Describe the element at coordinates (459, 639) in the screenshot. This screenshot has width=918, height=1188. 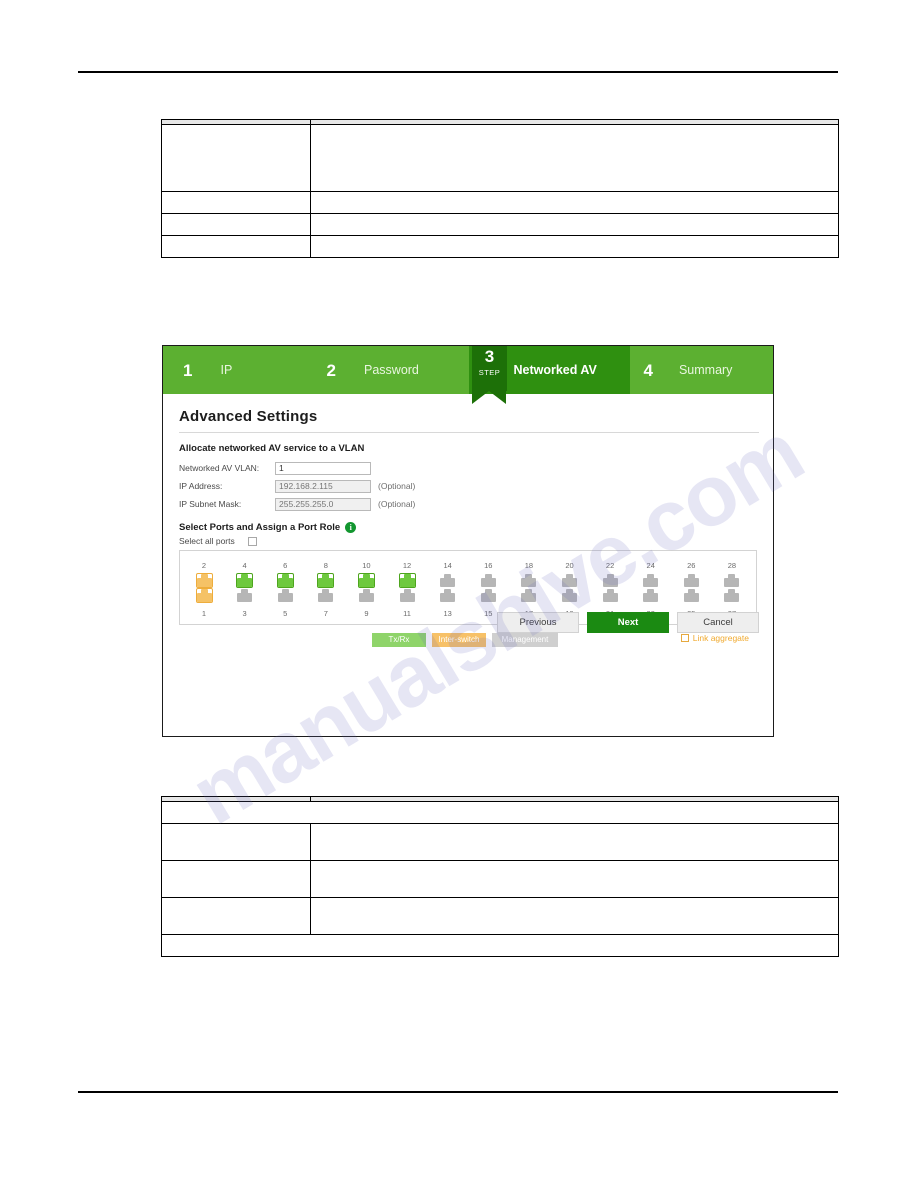
I see `port-role-inter-switch-button: Inter-switch` at that location.